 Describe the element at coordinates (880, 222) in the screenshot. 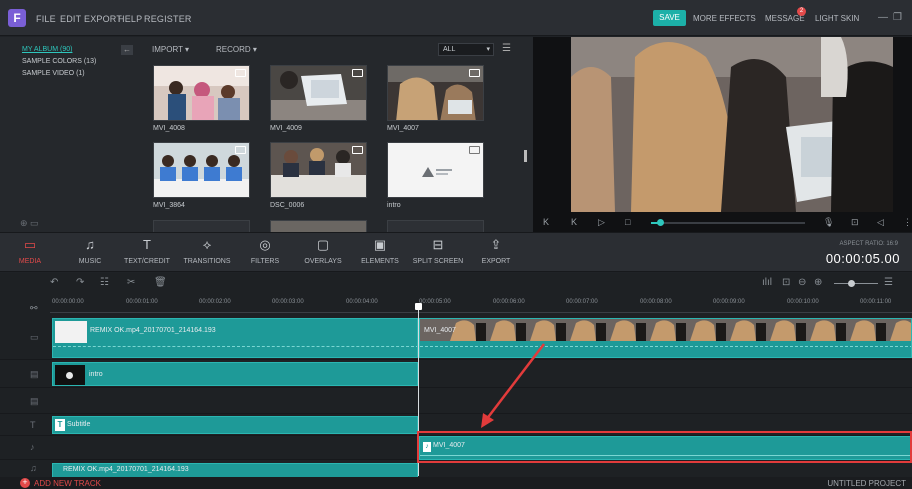

I see `volume-icon: ◁` at that location.